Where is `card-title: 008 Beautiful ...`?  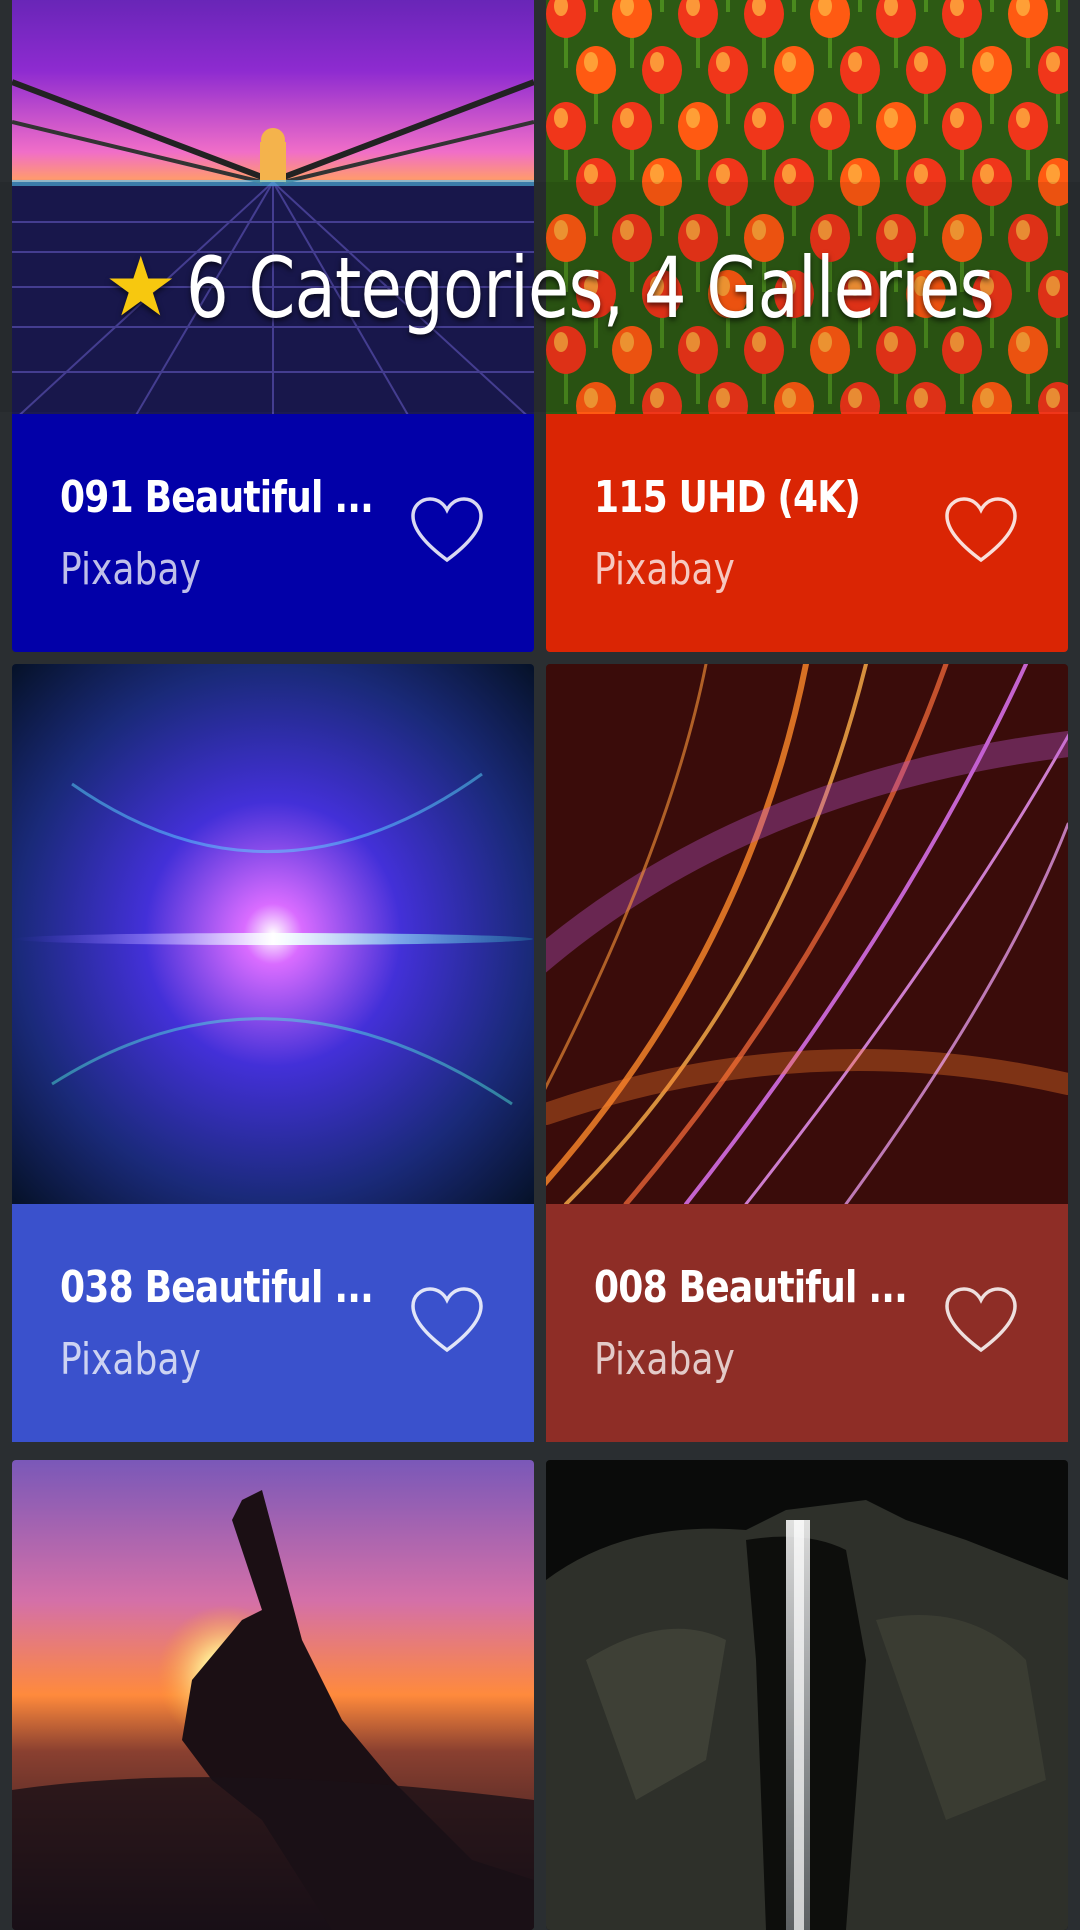
card-title: 008 Beautiful ... is located at coordinates (751, 1287).